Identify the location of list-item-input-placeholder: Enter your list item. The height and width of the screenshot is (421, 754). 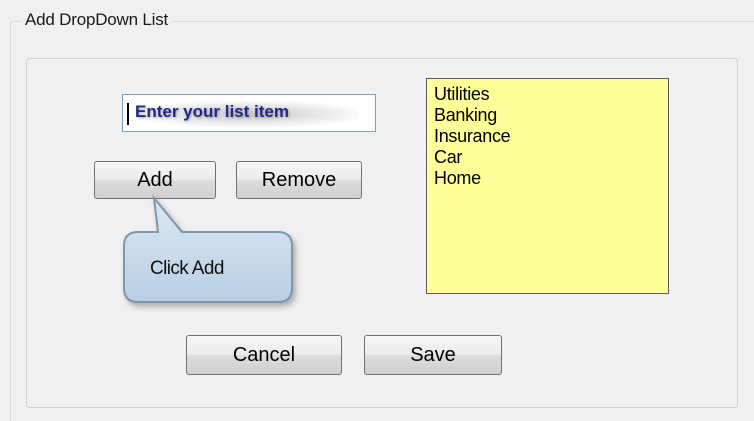
(212, 111).